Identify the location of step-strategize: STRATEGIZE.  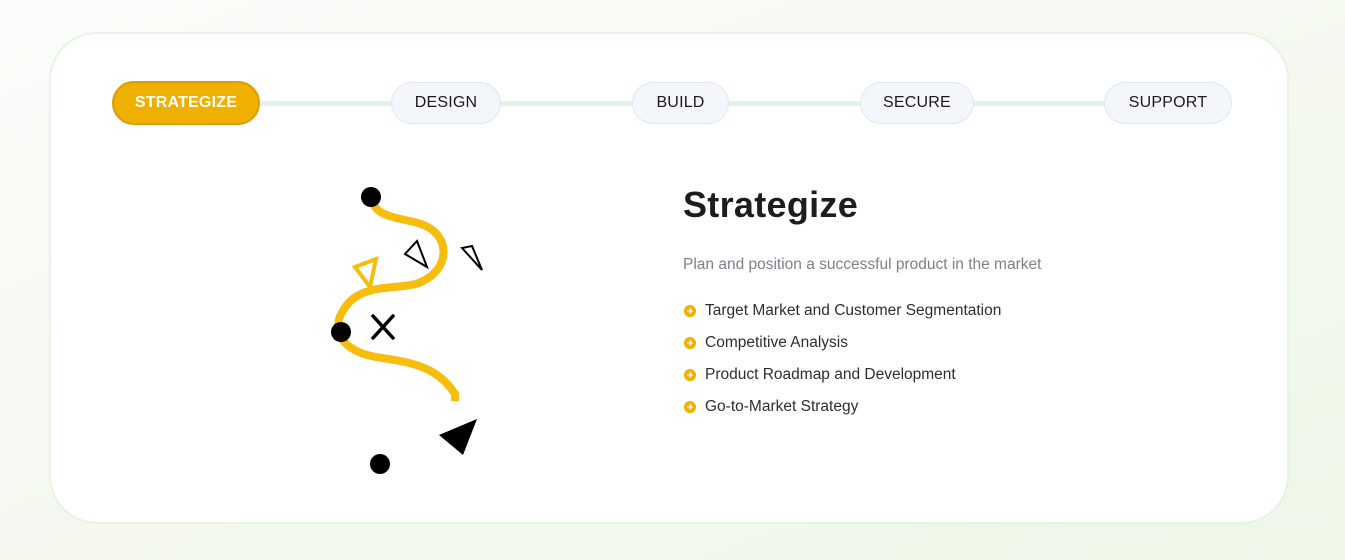
(186, 103).